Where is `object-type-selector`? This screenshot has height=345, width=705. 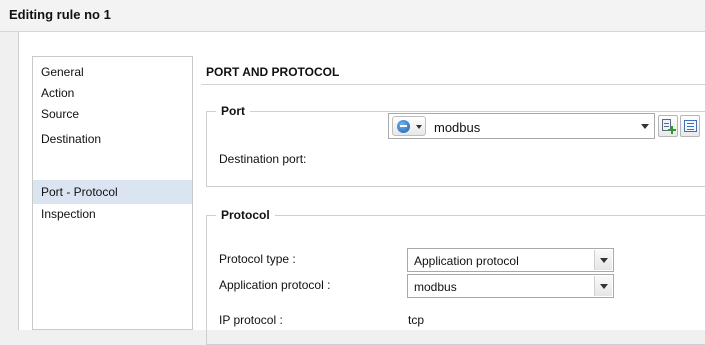
object-type-selector is located at coordinates (409, 126).